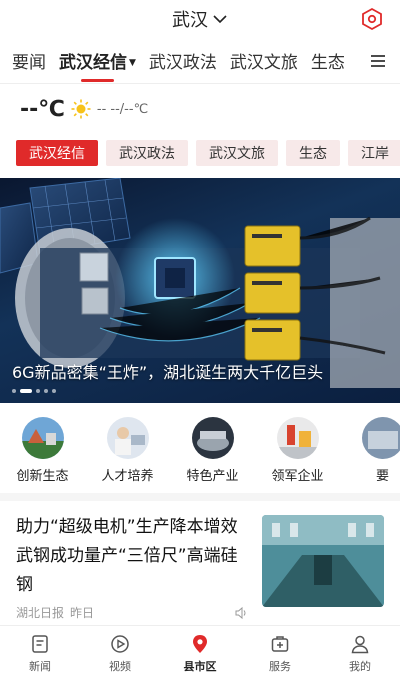 This screenshot has width=400, height=681. I want to click on hero-caption: 6G新品密集“王炸”，湖北诞生两大千亿巨头, so click(168, 372).